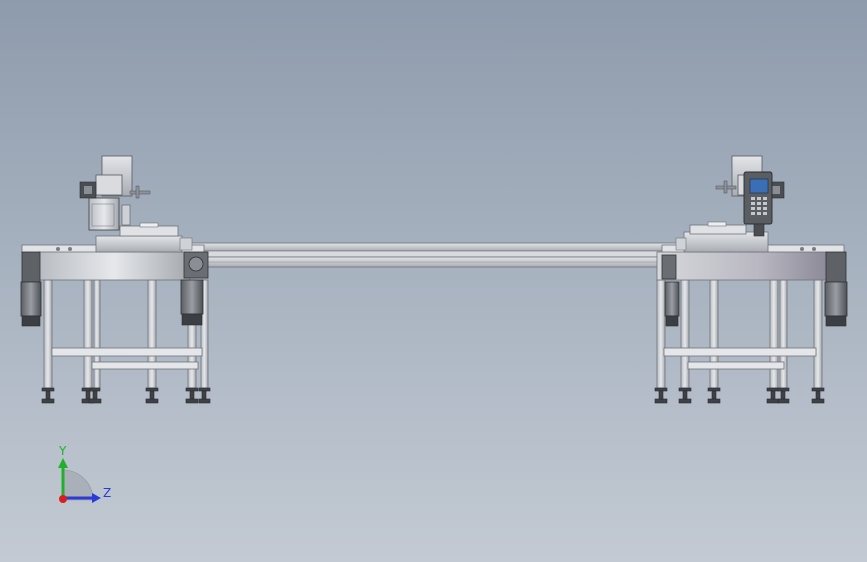 Image resolution: width=867 pixels, height=562 pixels. Describe the element at coordinates (718, 228) in the screenshot. I see `right-station-tray` at that location.